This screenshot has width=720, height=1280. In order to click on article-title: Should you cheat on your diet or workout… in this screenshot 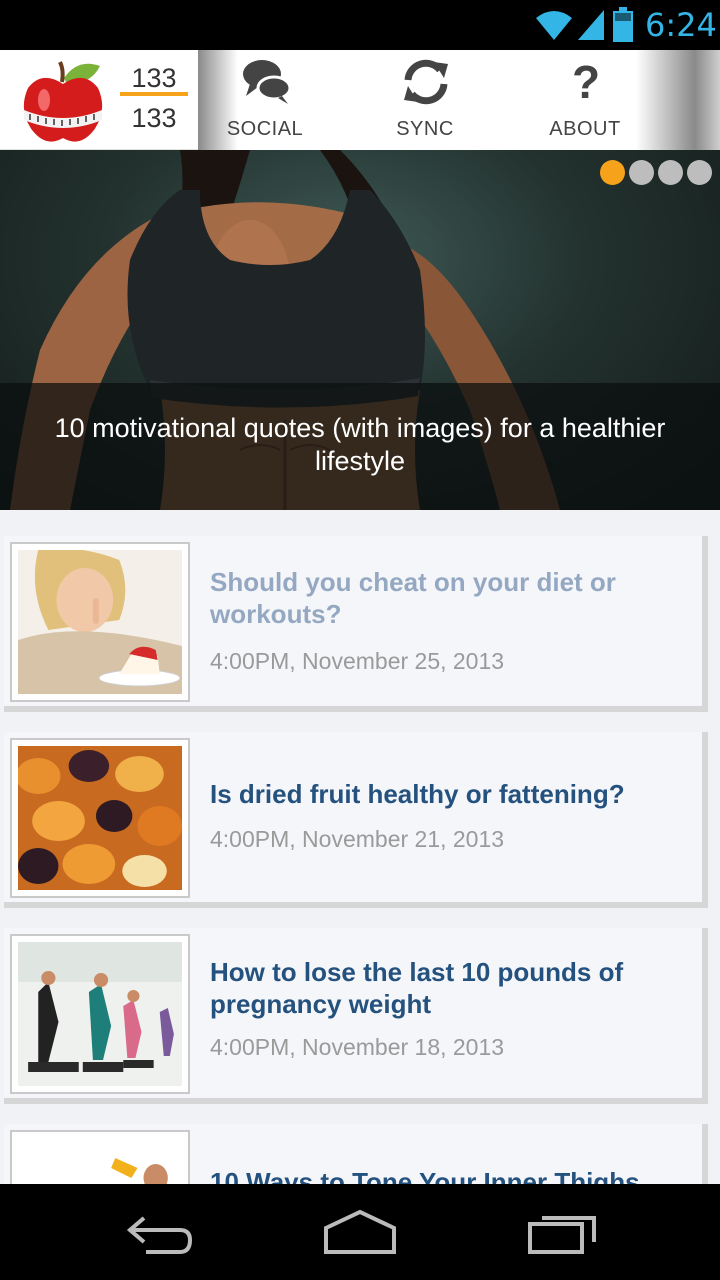, I will do `click(445, 598)`.